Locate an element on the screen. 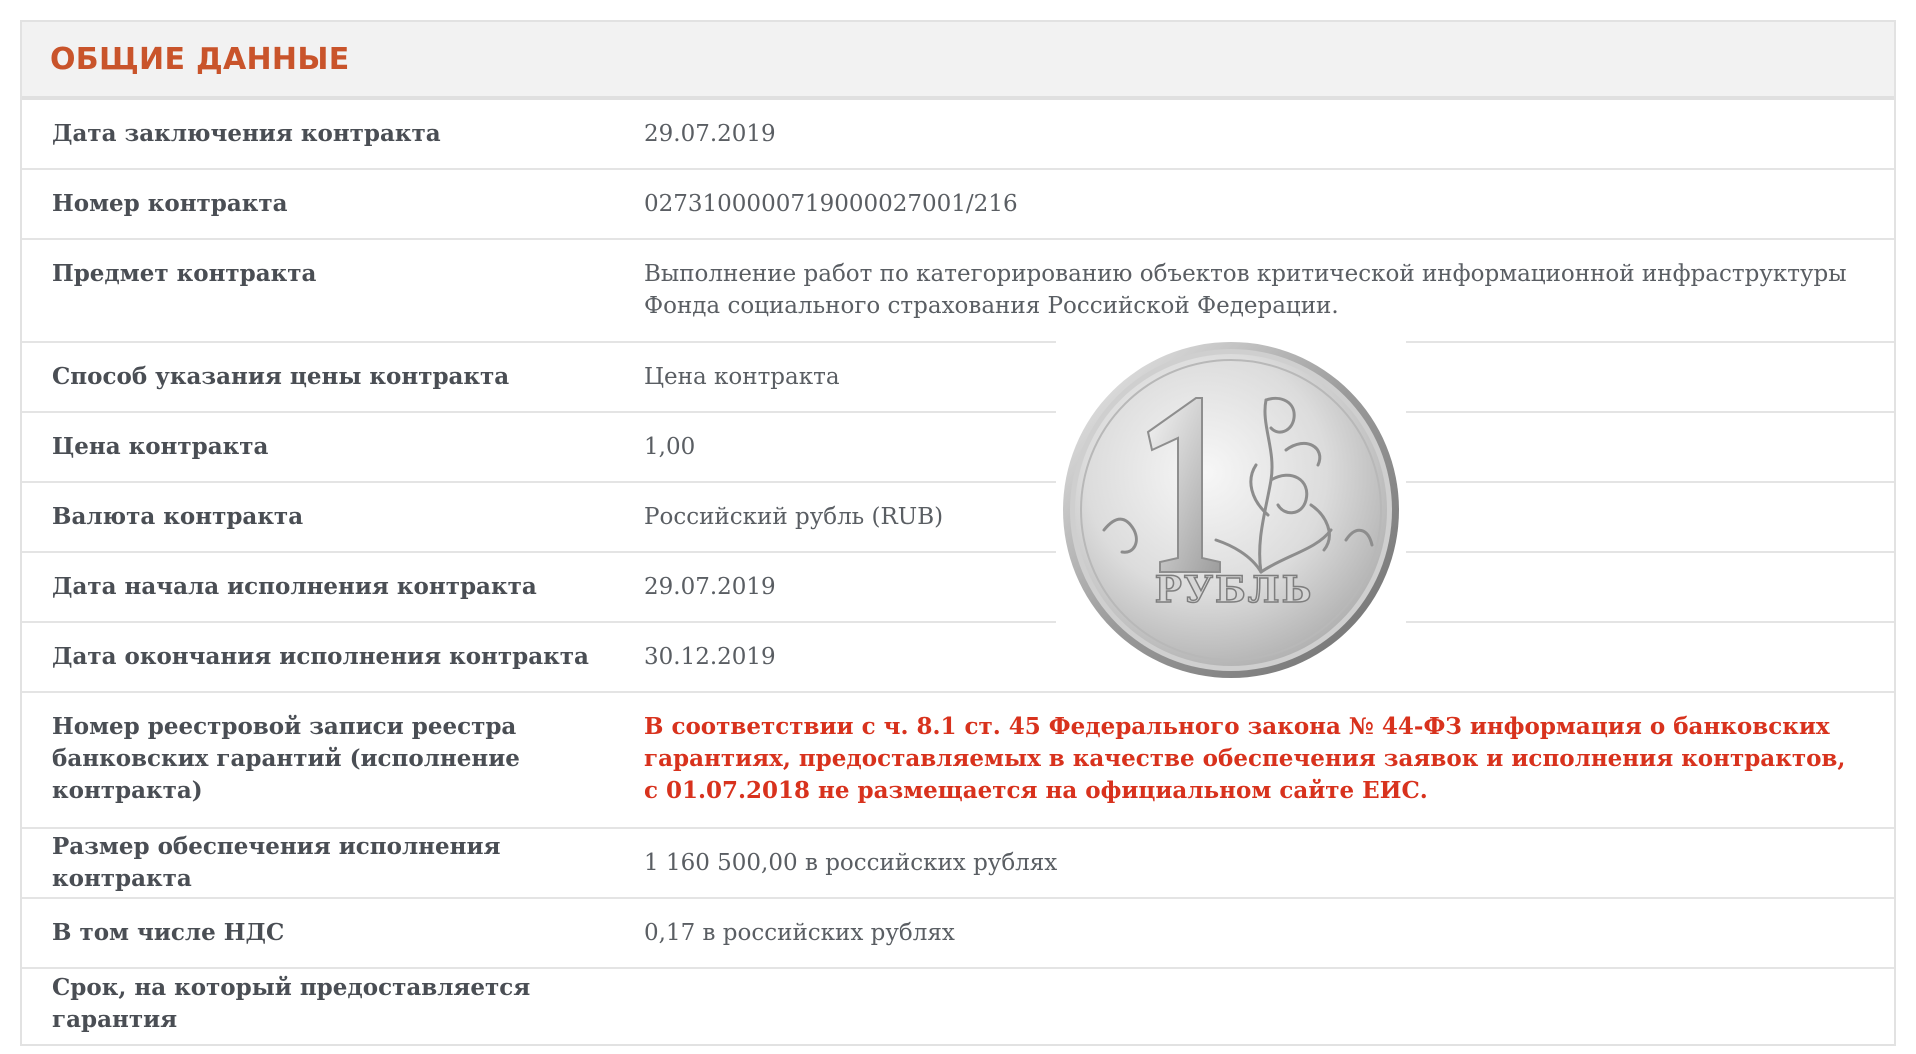 The width and height of the screenshot is (1916, 1054). table-row: Цена контракта 1,00 is located at coordinates (958, 448).